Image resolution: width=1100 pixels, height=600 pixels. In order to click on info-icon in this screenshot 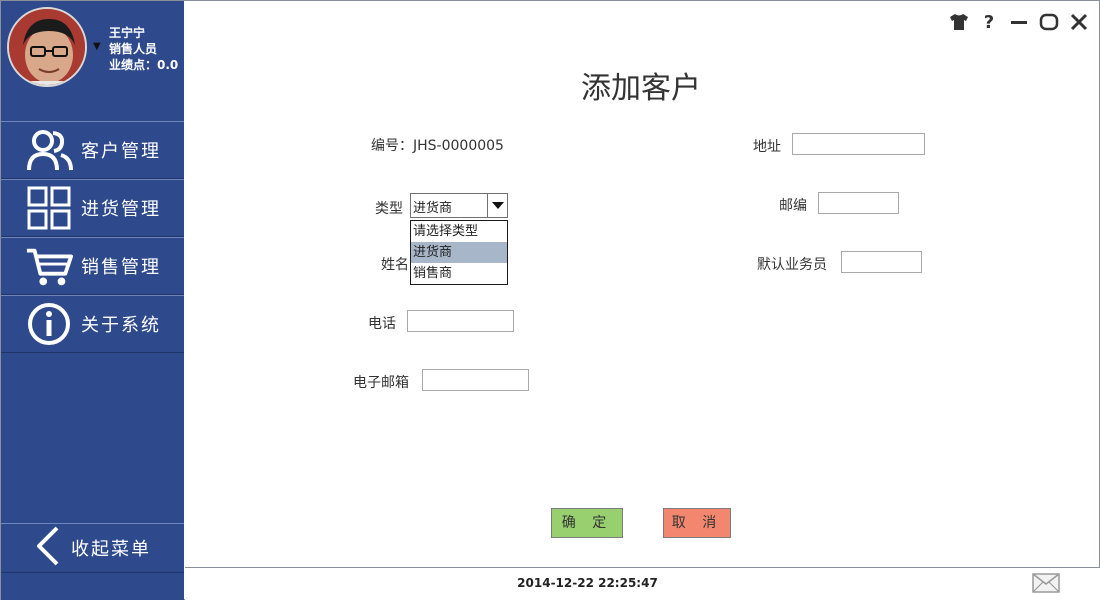, I will do `click(49, 324)`.